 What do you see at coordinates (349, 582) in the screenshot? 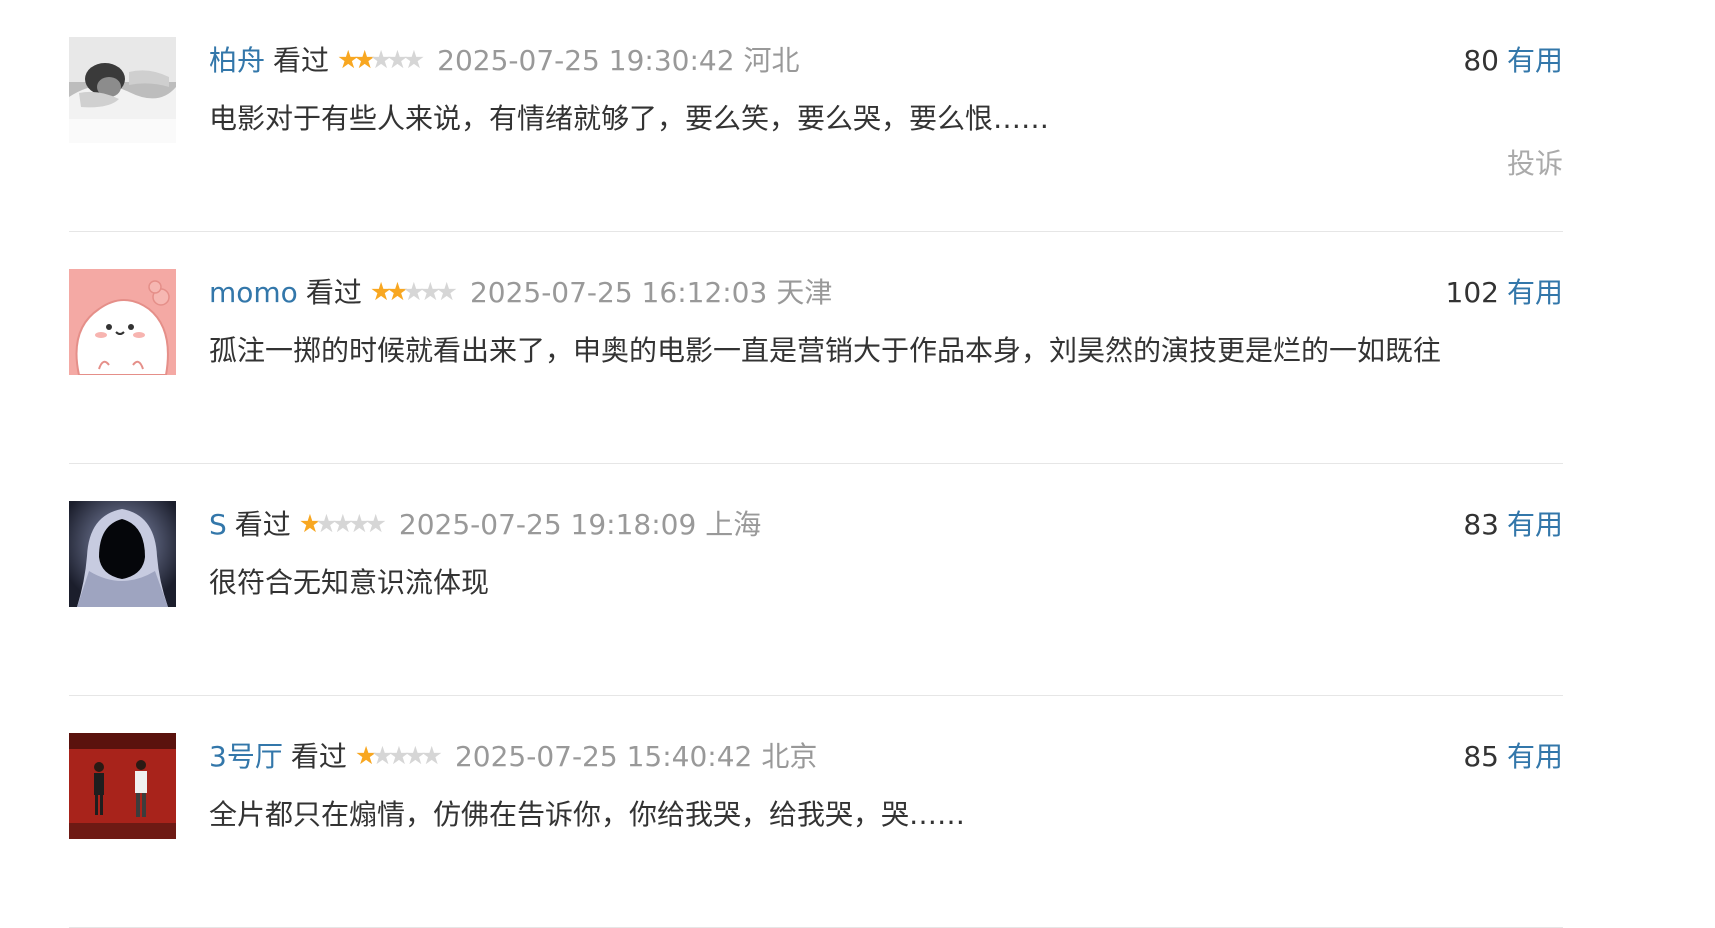
I see `comment-text: 很符合无知意识流体现` at bounding box center [349, 582].